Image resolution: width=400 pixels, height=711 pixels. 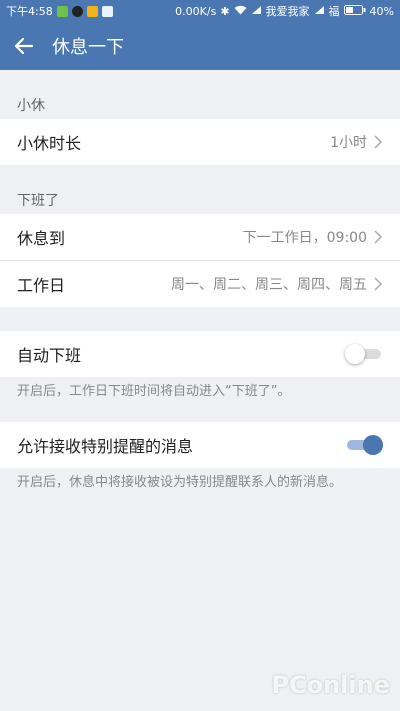 I want to click on status-time: 下午4:58, so click(x=29, y=11).